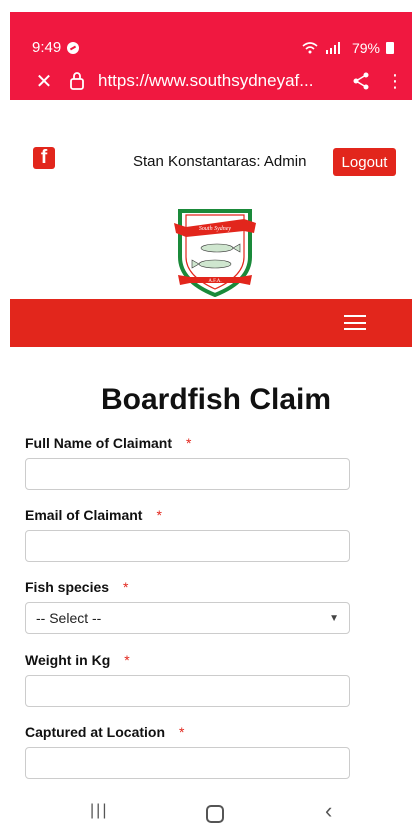  Describe the element at coordinates (216, 399) in the screenshot. I see `page-title: Boardfish Claim` at that location.